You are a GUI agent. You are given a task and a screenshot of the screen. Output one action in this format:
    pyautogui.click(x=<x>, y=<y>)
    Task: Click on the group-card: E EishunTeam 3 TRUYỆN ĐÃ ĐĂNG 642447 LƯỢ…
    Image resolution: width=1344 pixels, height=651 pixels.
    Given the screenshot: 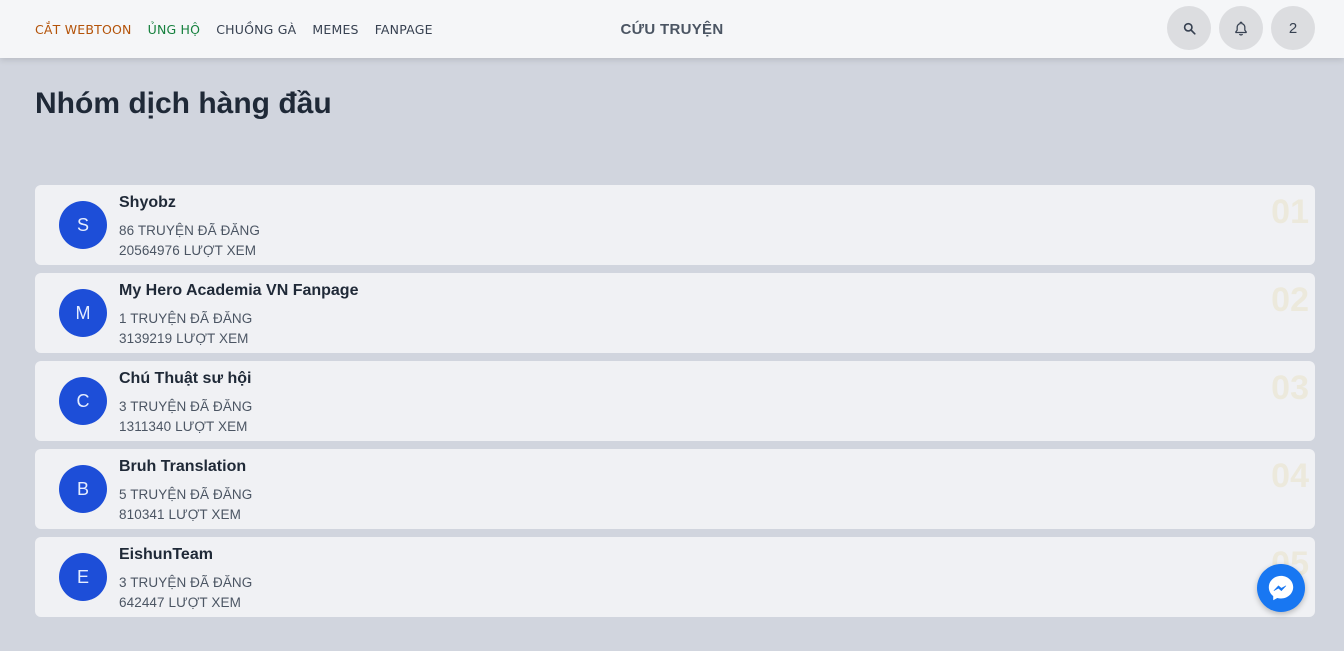 What is the action you would take?
    pyautogui.click(x=675, y=577)
    